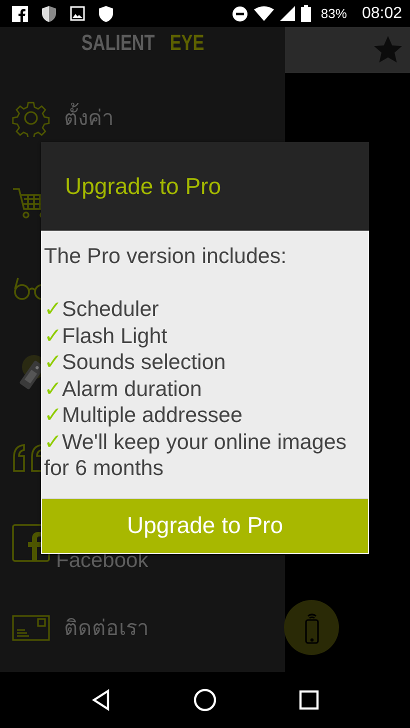 This screenshot has height=728, width=410. I want to click on dialog-title: Upgrade to Pro, so click(143, 186).